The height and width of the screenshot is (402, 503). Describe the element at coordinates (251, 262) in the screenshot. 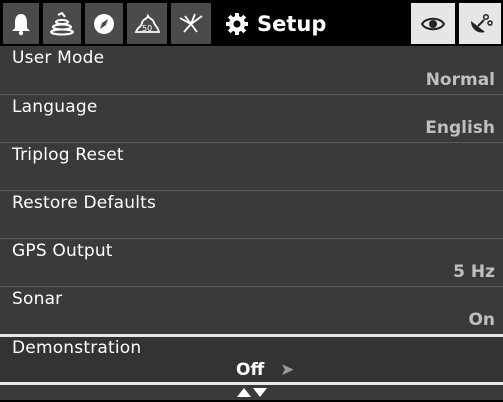

I see `menu-item-gps-output: GPS Output 5 Hz` at that location.